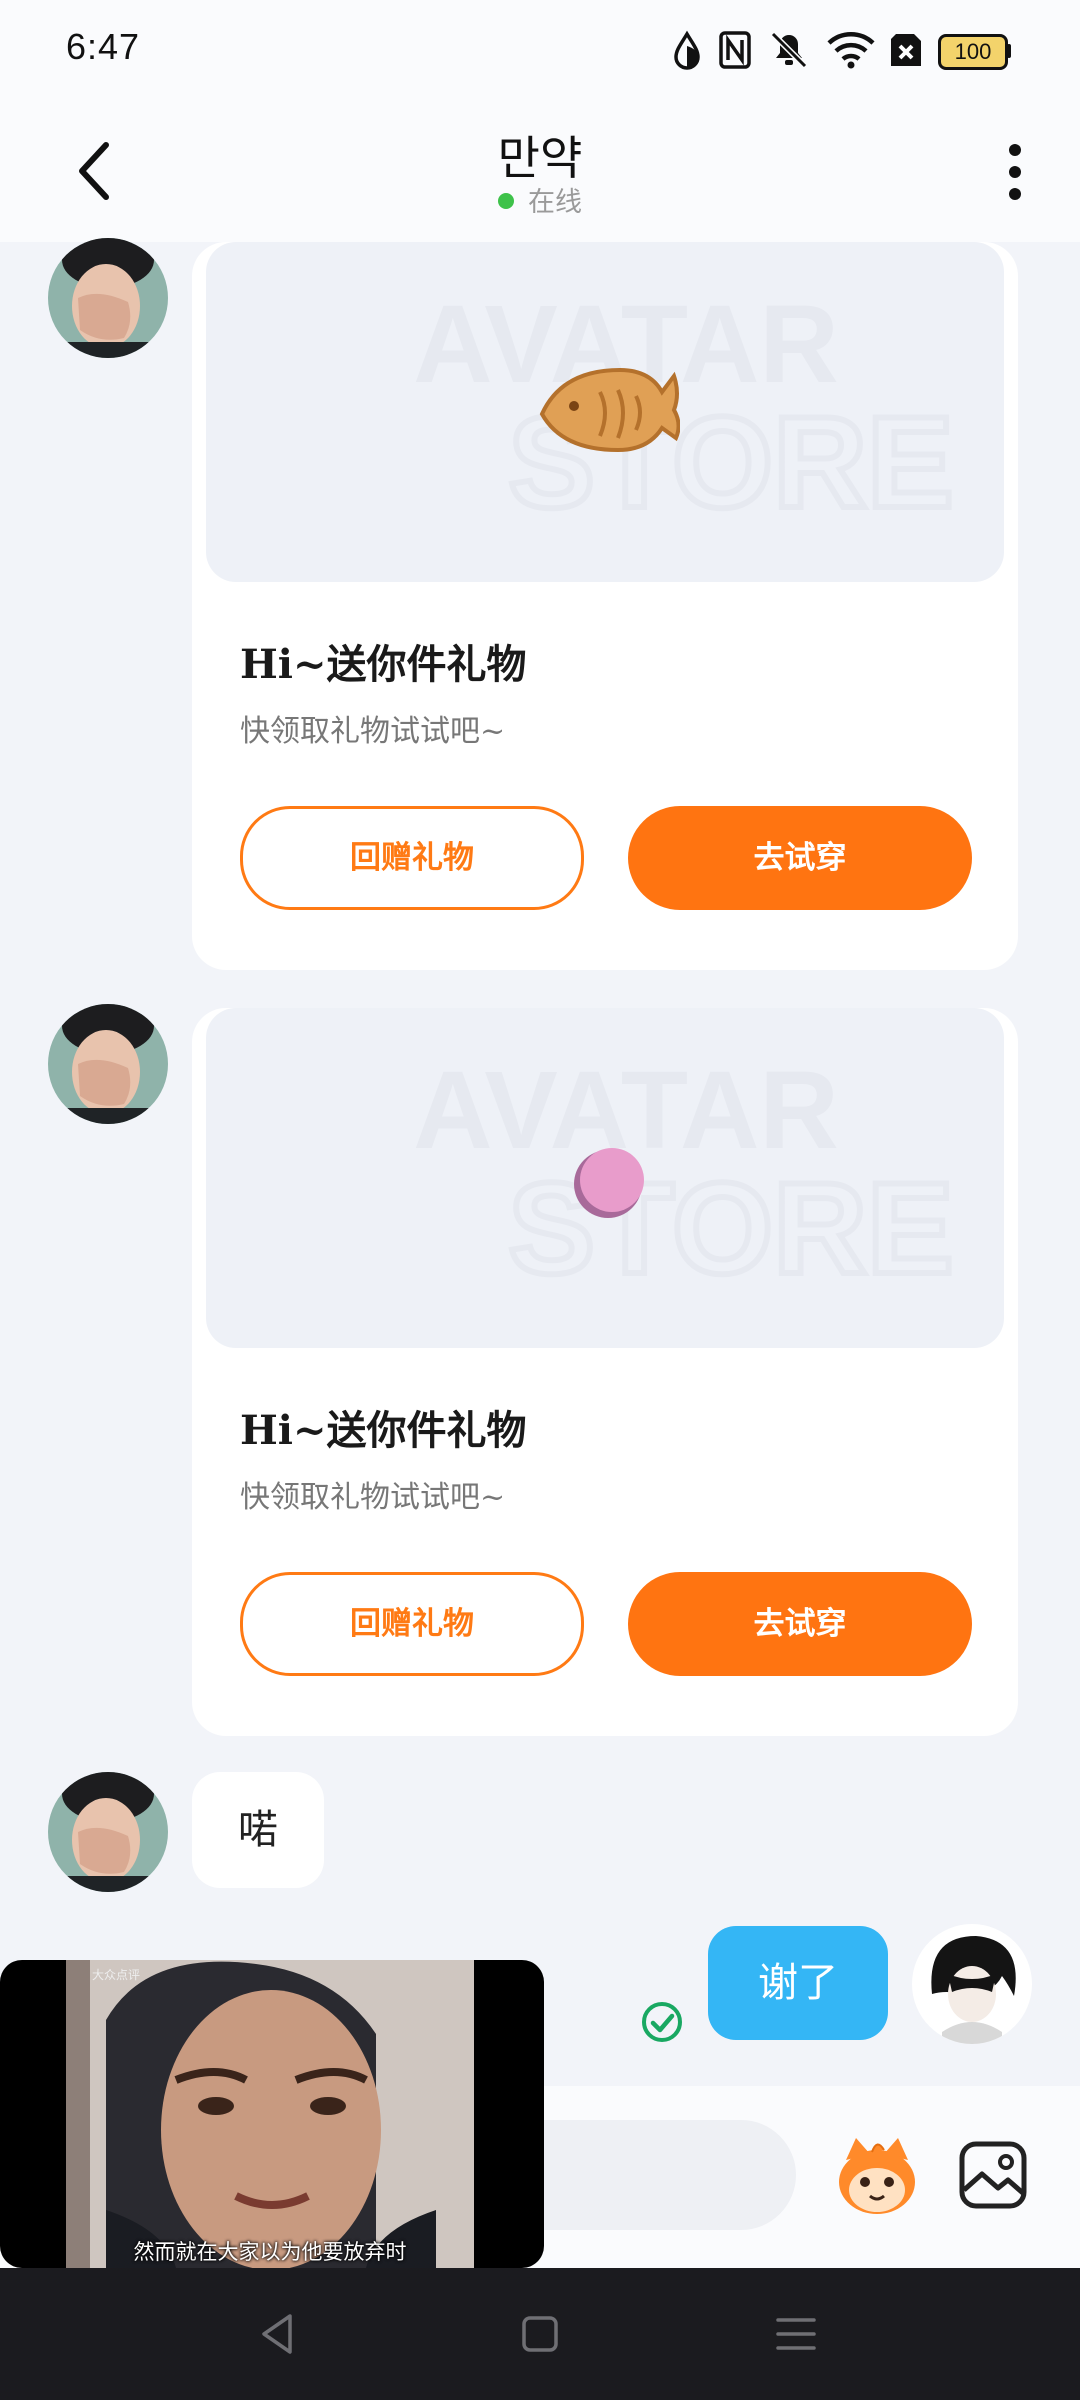 Image resolution: width=1080 pixels, height=2400 pixels. Describe the element at coordinates (1015, 172) in the screenshot. I see `more-vertical-icon` at that location.